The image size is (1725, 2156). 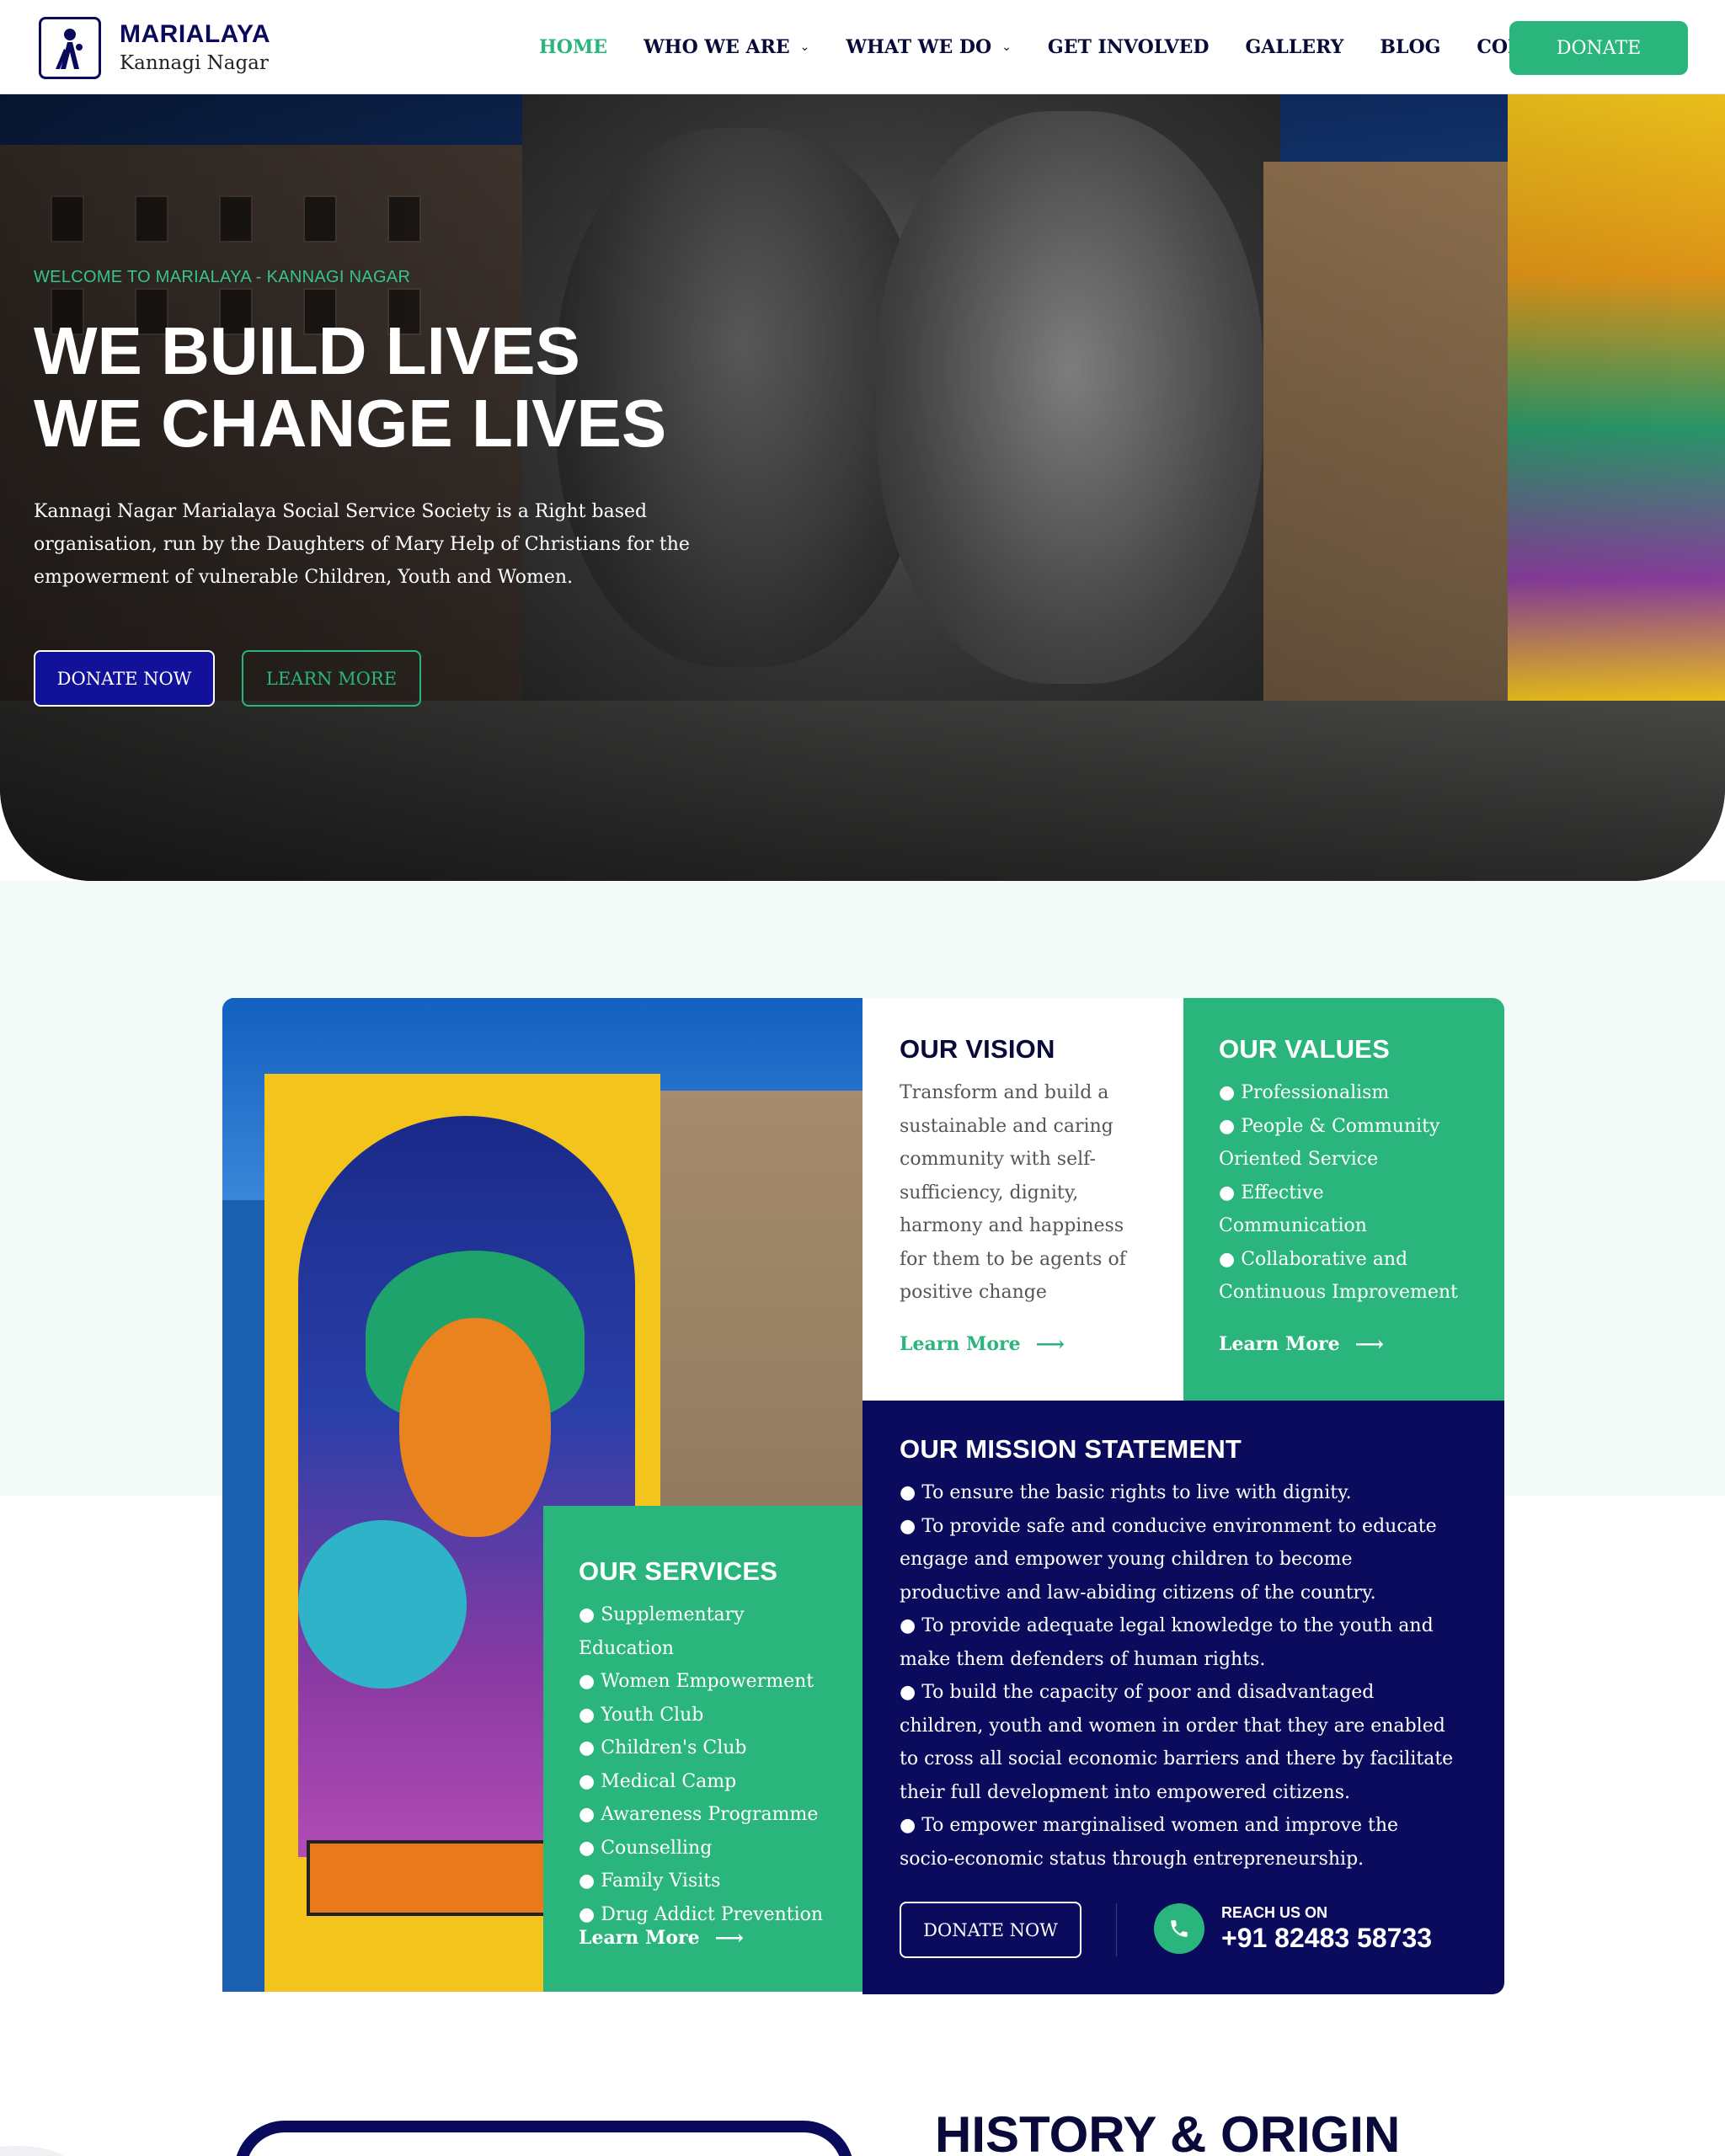 What do you see at coordinates (307, 350) in the screenshot?
I see `hero-title-line1: WE BUILD LIVES` at bounding box center [307, 350].